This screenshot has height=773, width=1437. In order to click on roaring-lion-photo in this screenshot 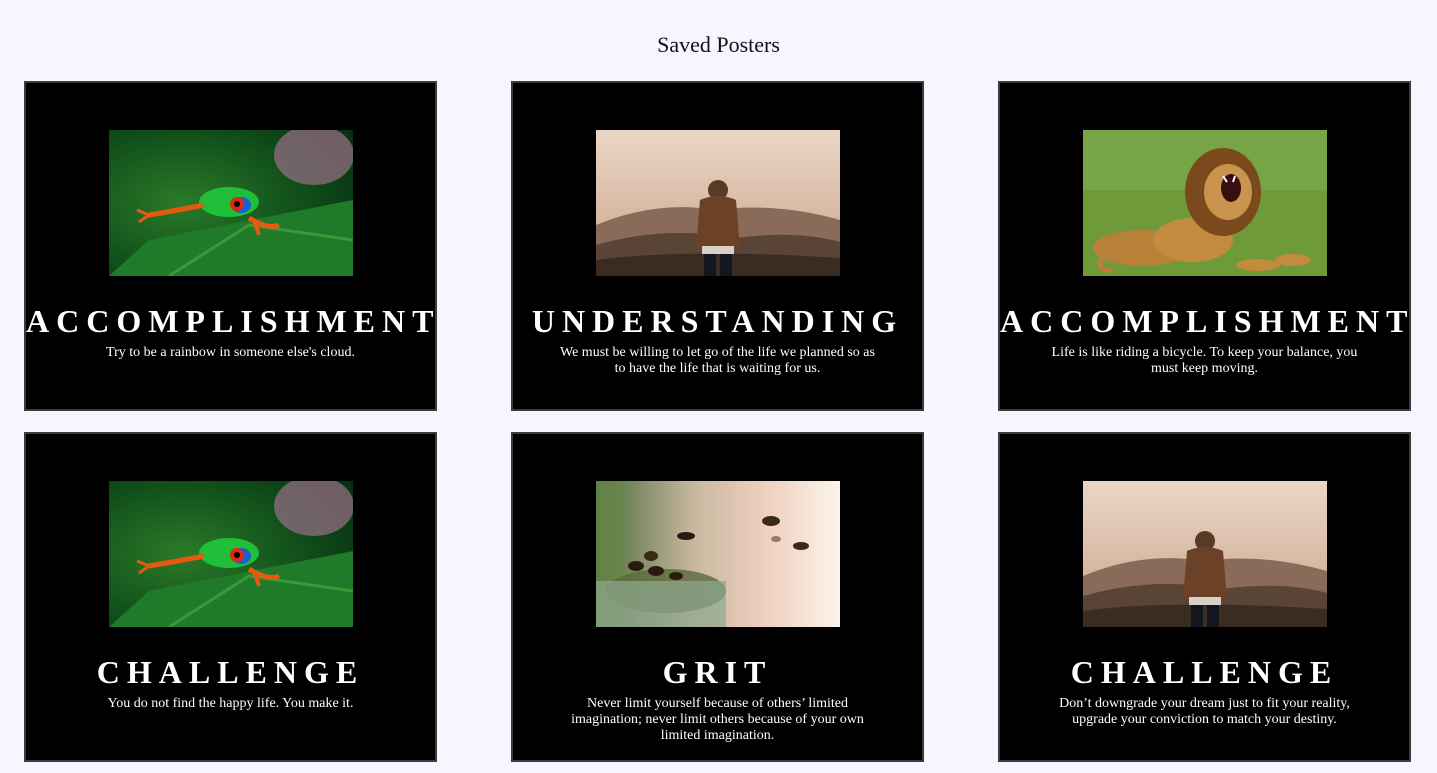, I will do `click(1205, 203)`.